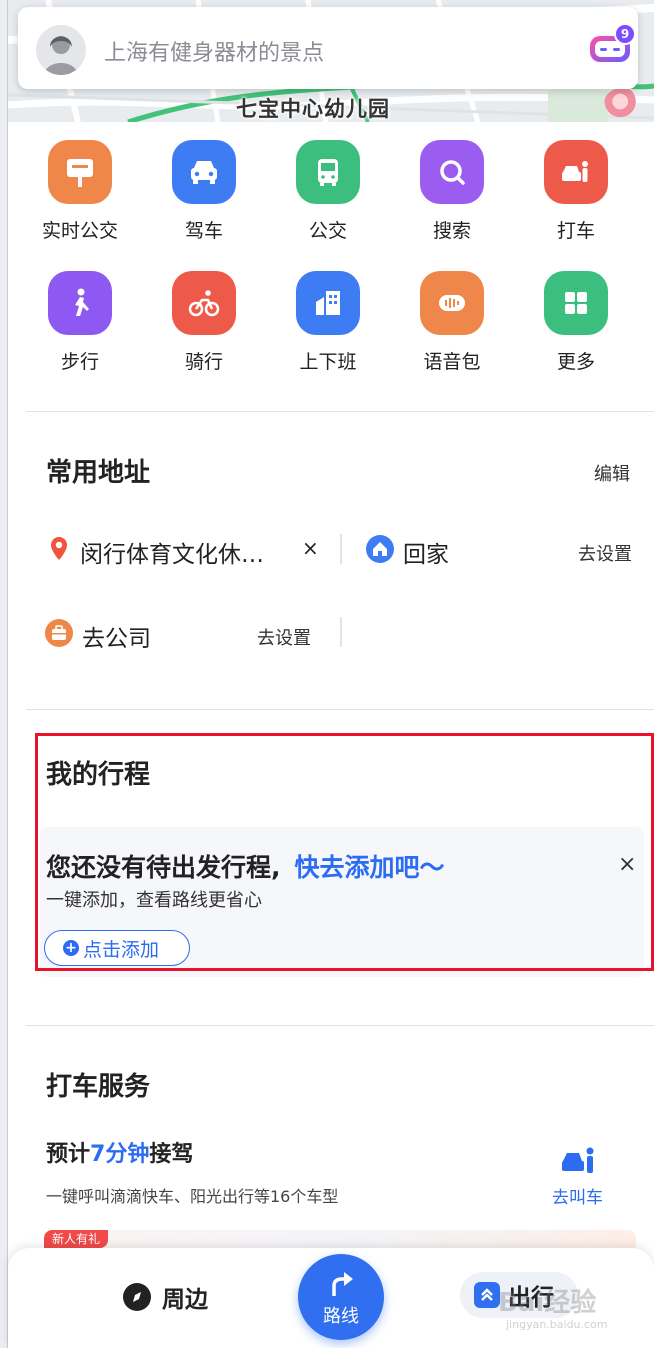 This screenshot has height=1348, width=654. I want to click on close-icon: ×, so click(627, 864).